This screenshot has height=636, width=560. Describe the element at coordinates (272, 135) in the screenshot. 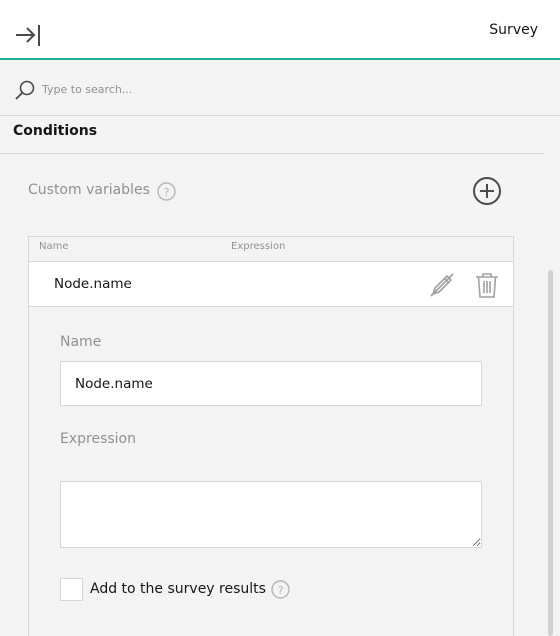

I see `section-header: Conditions` at that location.